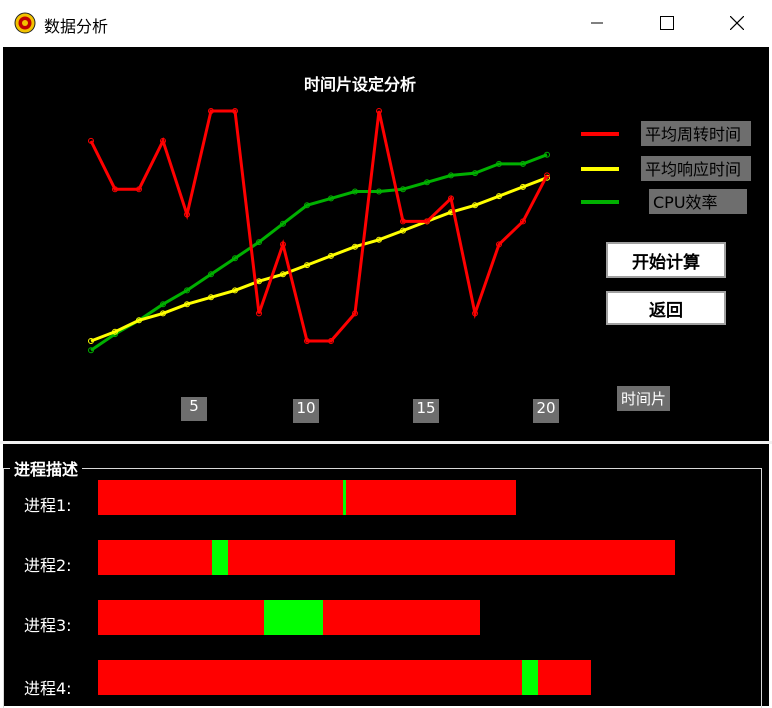  Describe the element at coordinates (666, 308) in the screenshot. I see `back-button: 返回` at that location.